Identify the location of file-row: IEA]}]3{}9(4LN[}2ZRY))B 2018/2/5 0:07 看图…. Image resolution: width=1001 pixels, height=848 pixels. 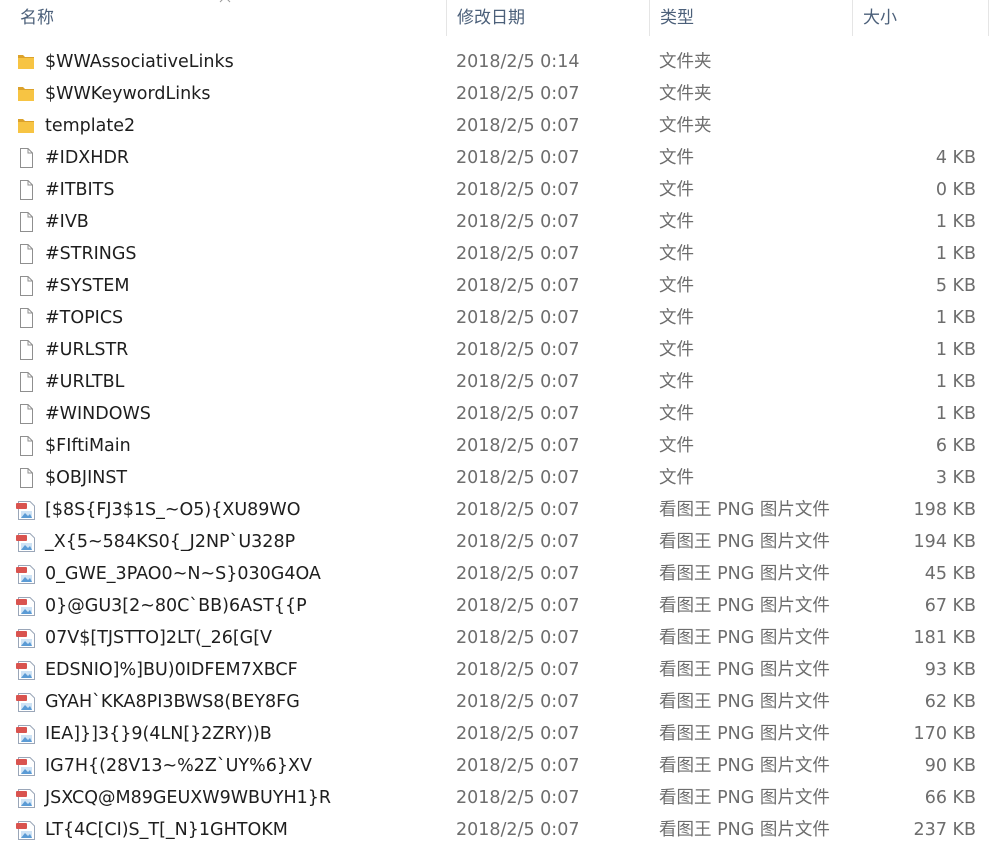
(500, 734).